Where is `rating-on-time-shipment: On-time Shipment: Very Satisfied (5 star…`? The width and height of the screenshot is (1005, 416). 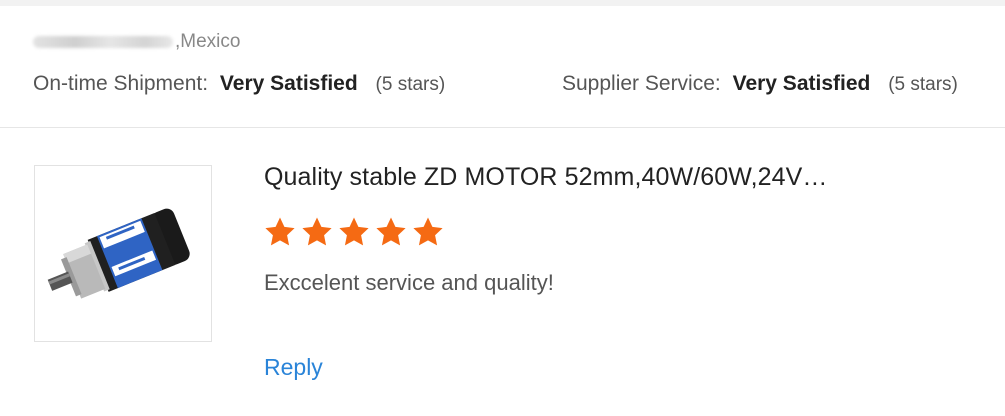
rating-on-time-shipment: On-time Shipment: Very Satisfied (5 star… is located at coordinates (239, 84).